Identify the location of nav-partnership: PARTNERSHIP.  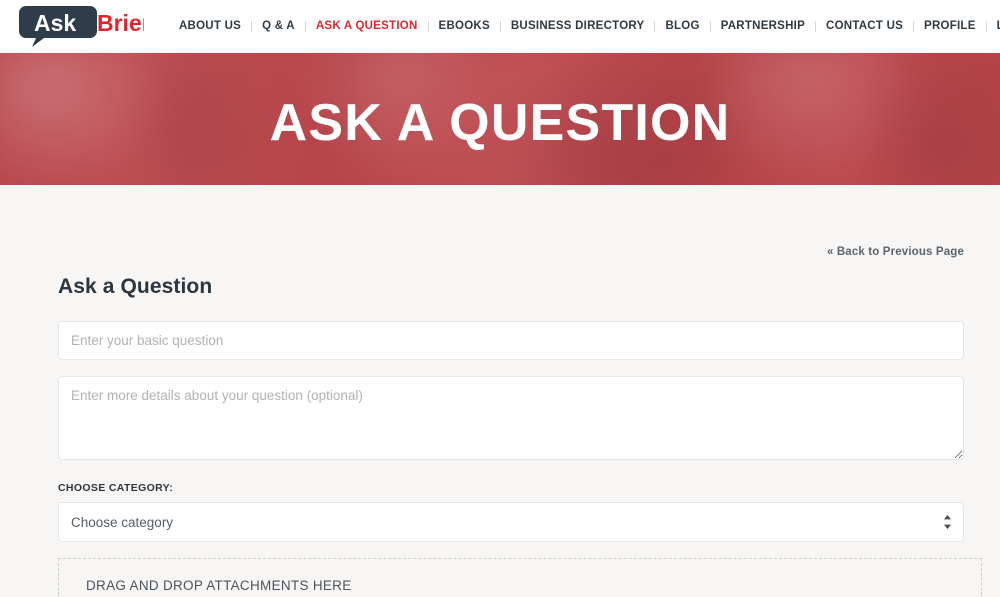
(763, 26).